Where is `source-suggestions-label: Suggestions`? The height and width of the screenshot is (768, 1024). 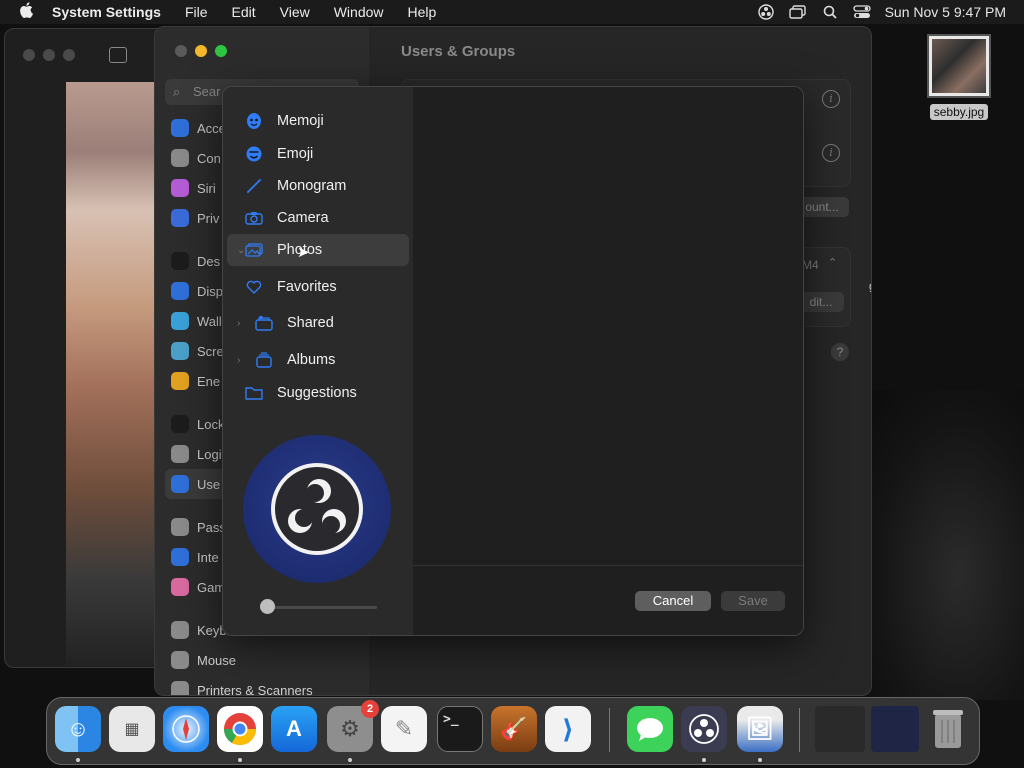
source-suggestions-label: Suggestions is located at coordinates (317, 393).